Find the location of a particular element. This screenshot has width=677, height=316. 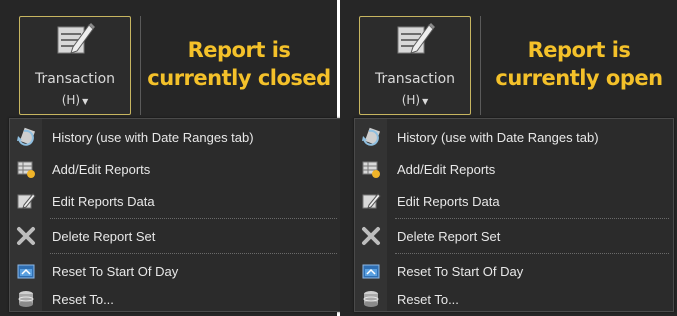

report-status: Report is currently open is located at coordinates (579, 64).